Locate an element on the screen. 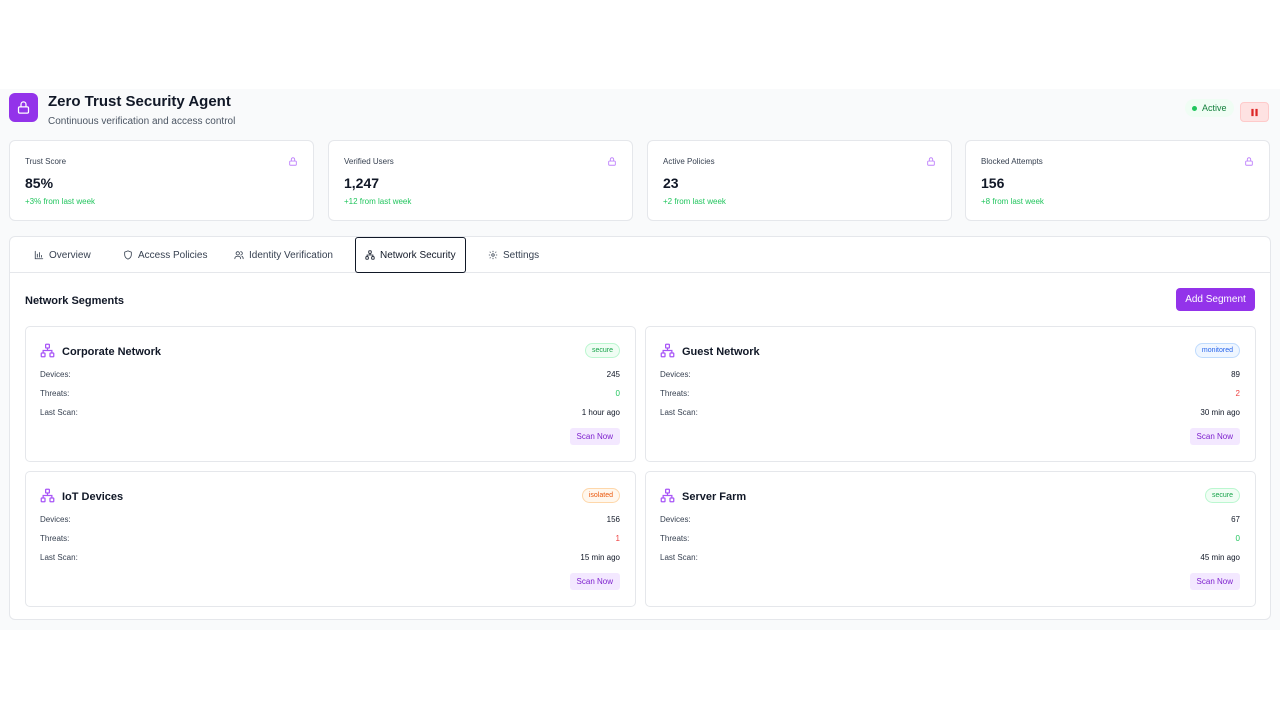 The width and height of the screenshot is (1280, 720). shield-icon is located at coordinates (128, 255).